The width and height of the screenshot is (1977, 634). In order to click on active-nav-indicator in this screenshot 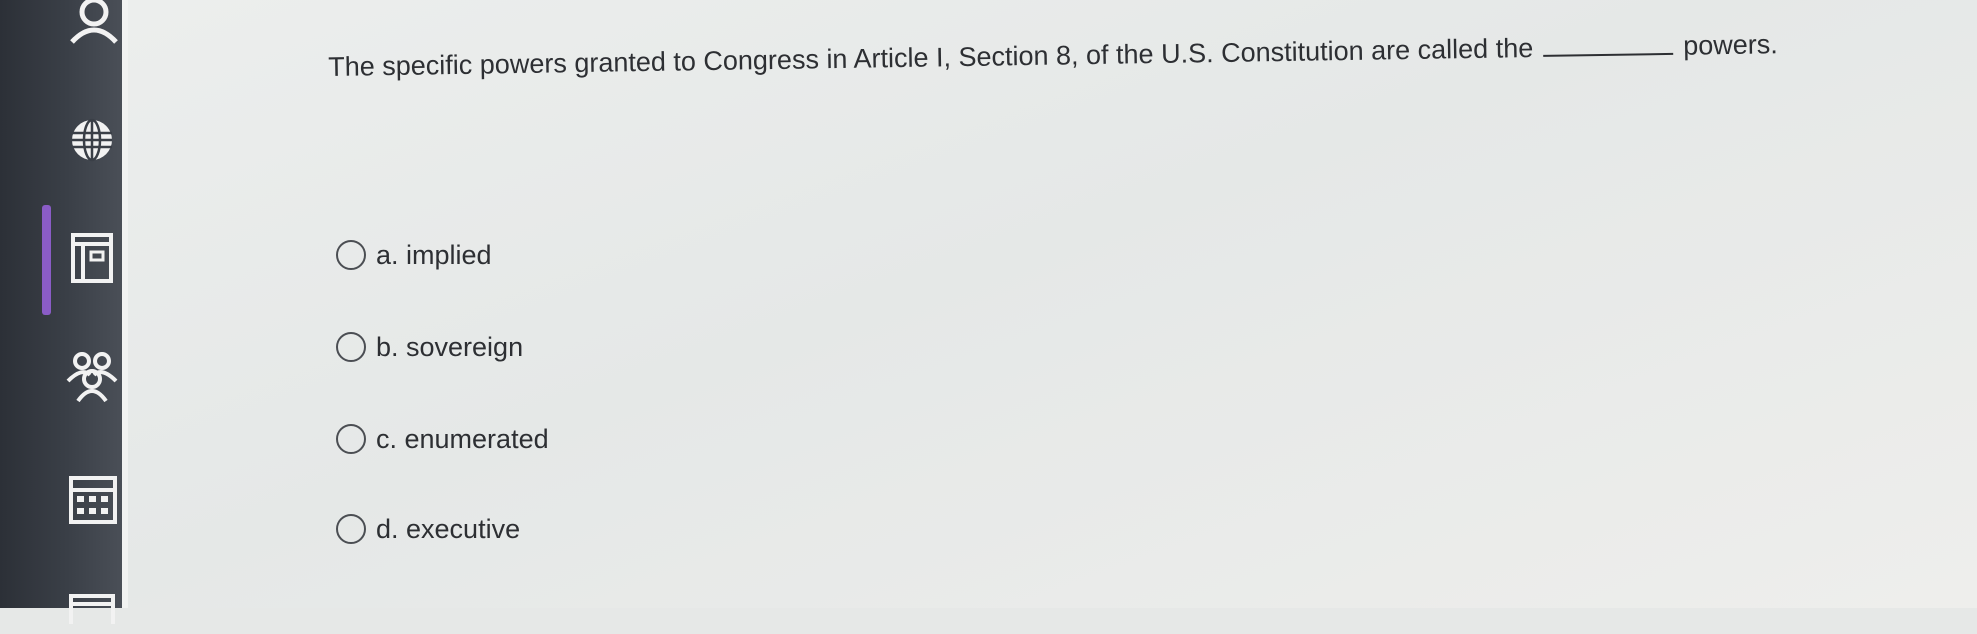, I will do `click(46, 260)`.